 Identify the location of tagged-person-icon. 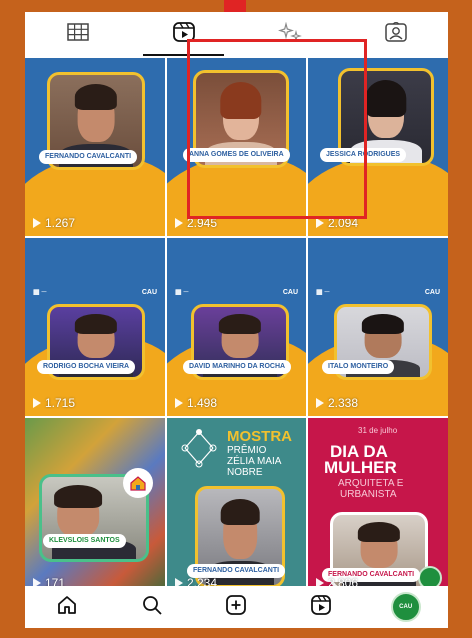
(395, 33).